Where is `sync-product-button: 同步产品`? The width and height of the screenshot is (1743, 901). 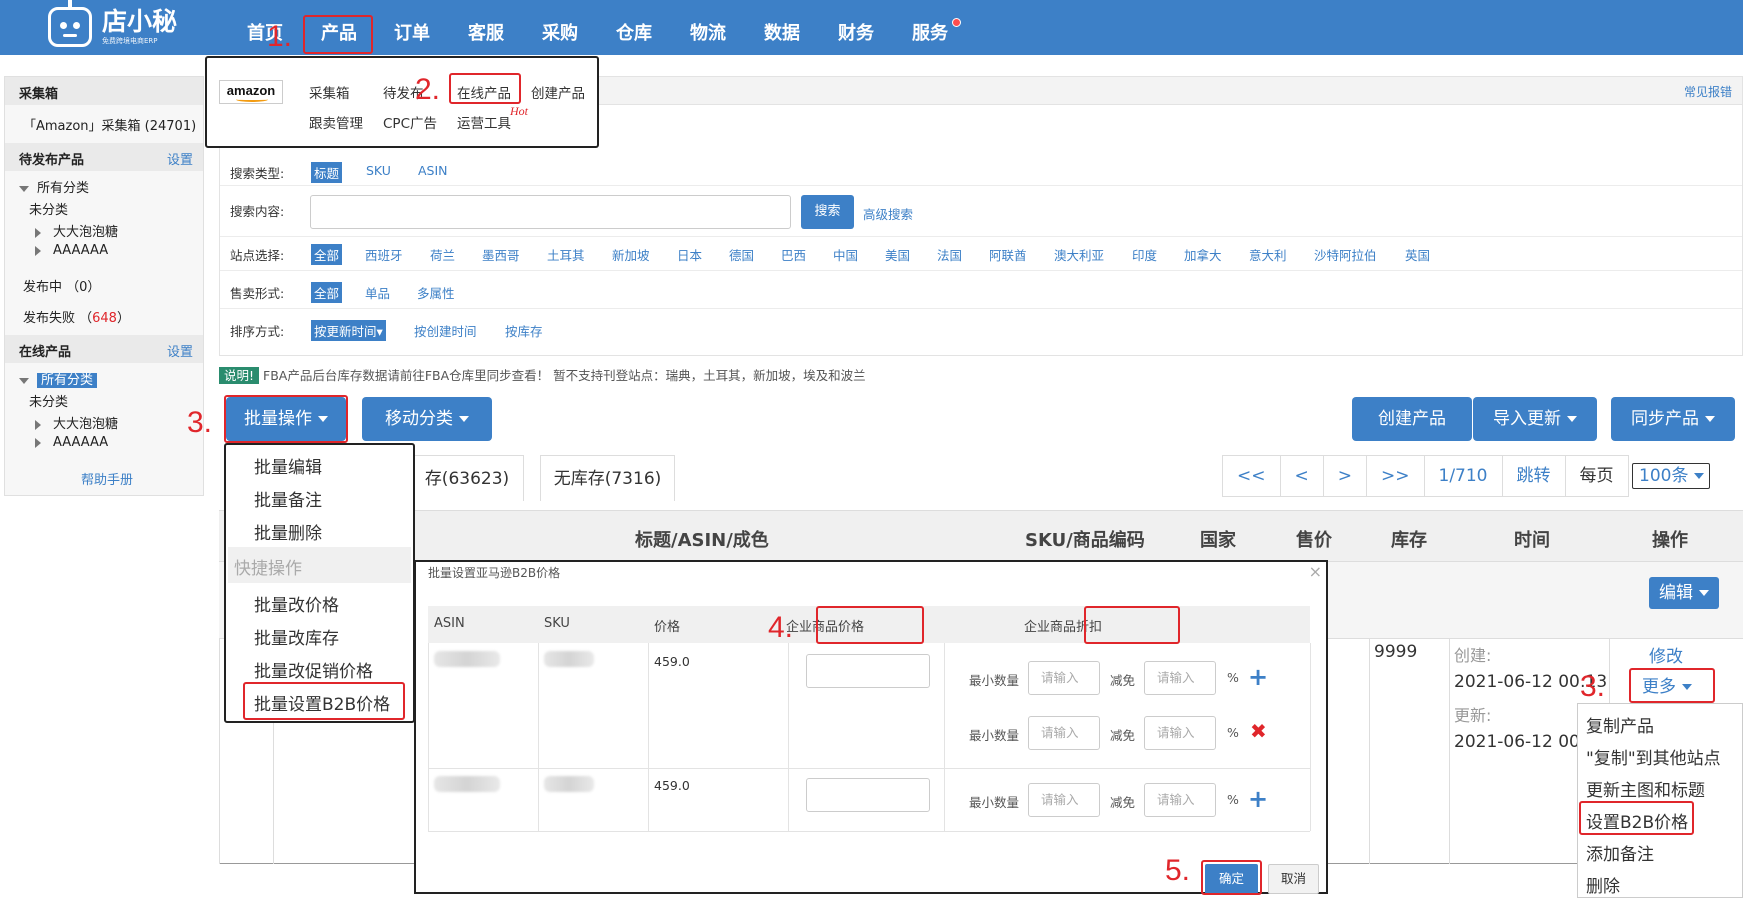
sync-product-button: 同步产品 is located at coordinates (1673, 419).